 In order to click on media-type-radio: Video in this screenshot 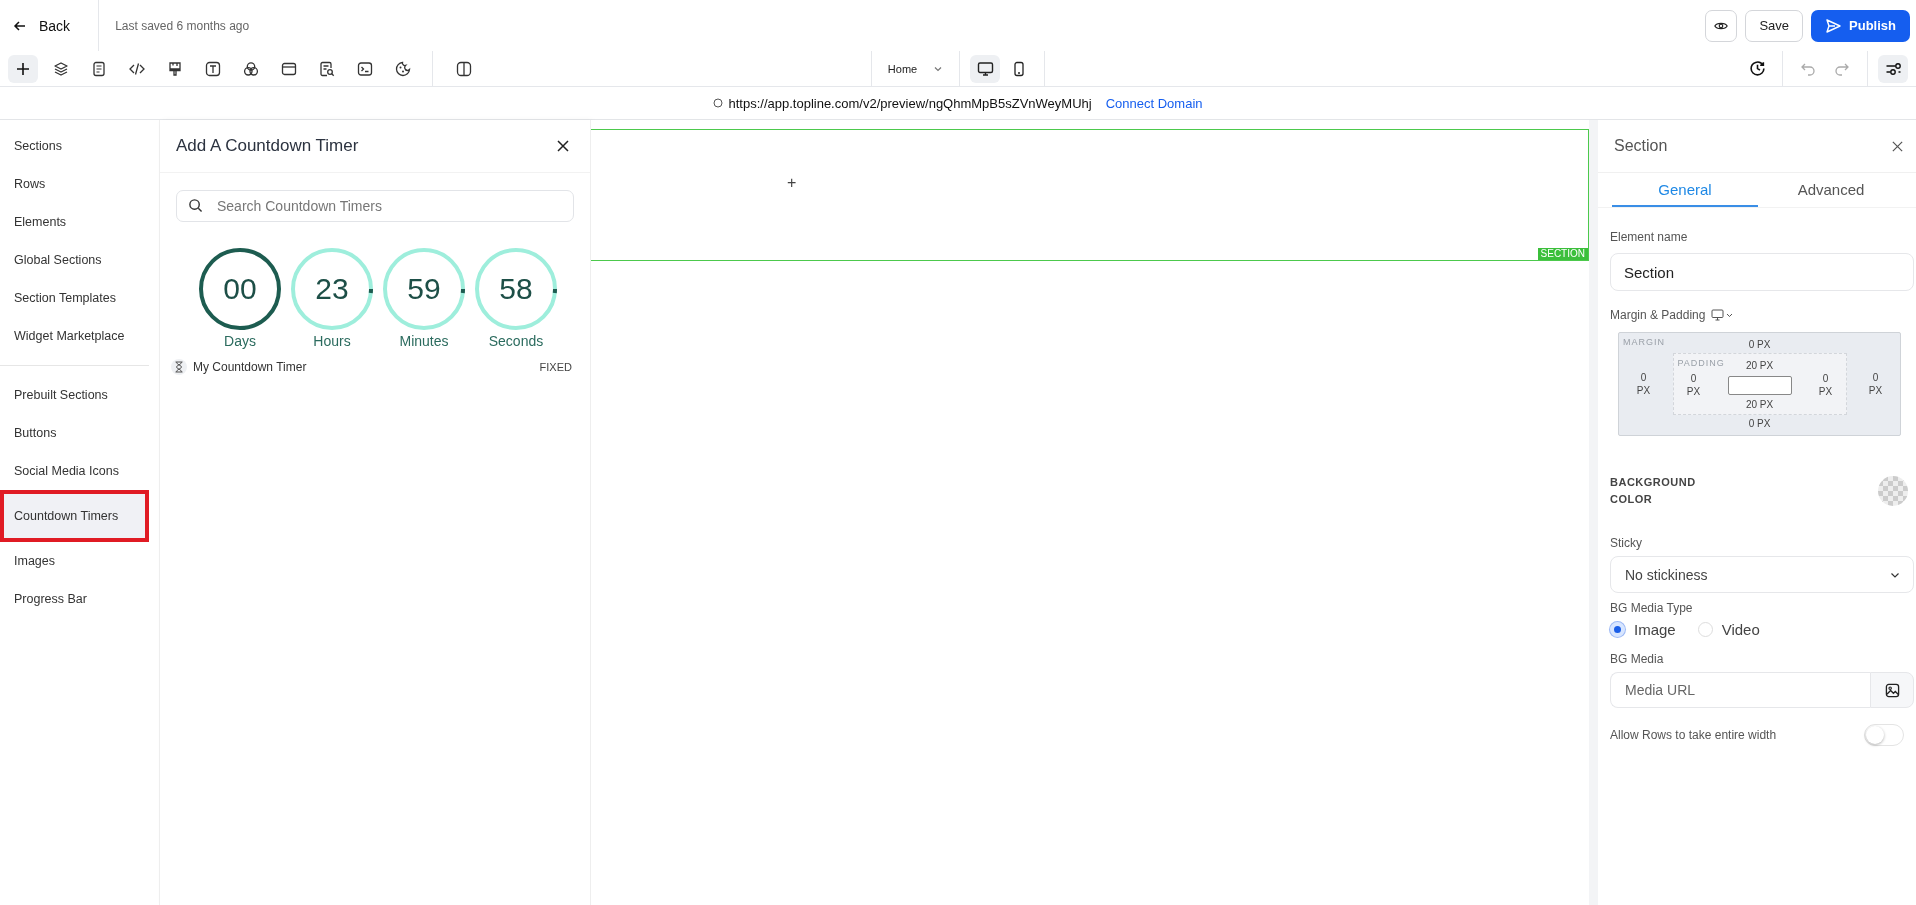, I will do `click(1728, 629)`.